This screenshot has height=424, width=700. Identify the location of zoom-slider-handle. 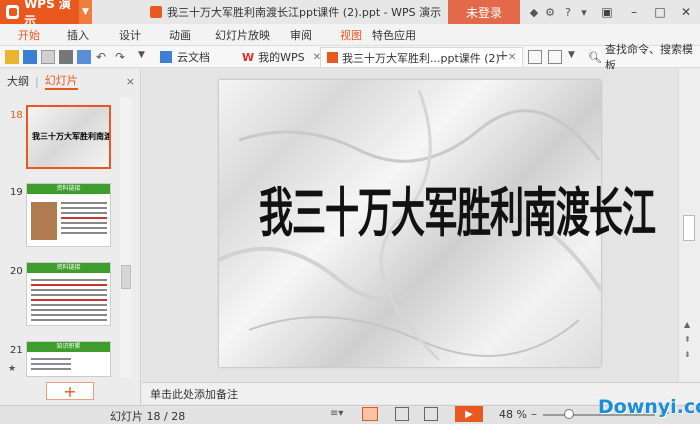
(569, 414).